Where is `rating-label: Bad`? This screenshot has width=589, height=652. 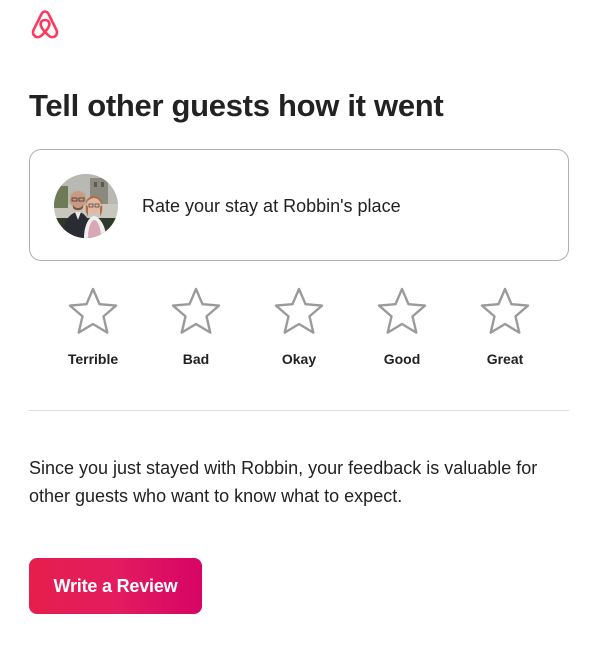 rating-label: Bad is located at coordinates (196, 359).